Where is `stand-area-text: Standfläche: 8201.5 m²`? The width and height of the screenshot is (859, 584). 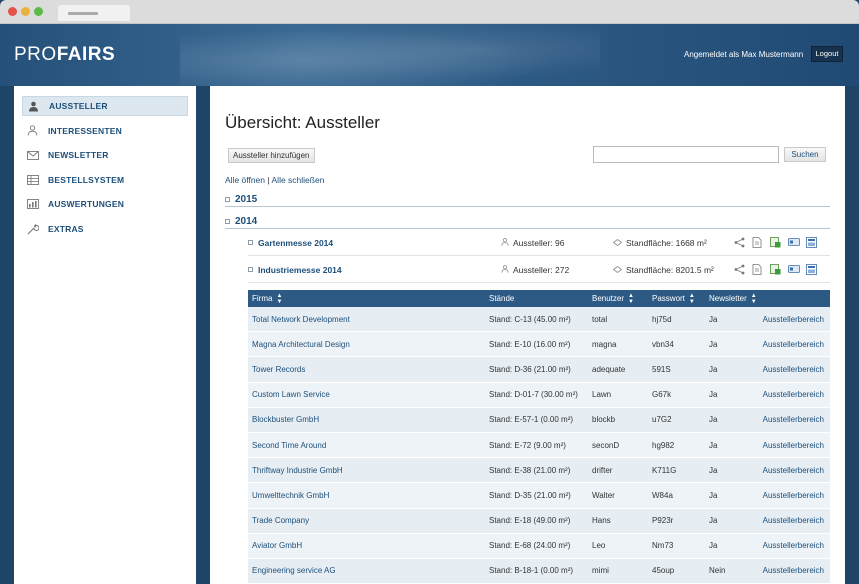
stand-area-text: Standfläche: 8201.5 m² is located at coordinates (670, 269).